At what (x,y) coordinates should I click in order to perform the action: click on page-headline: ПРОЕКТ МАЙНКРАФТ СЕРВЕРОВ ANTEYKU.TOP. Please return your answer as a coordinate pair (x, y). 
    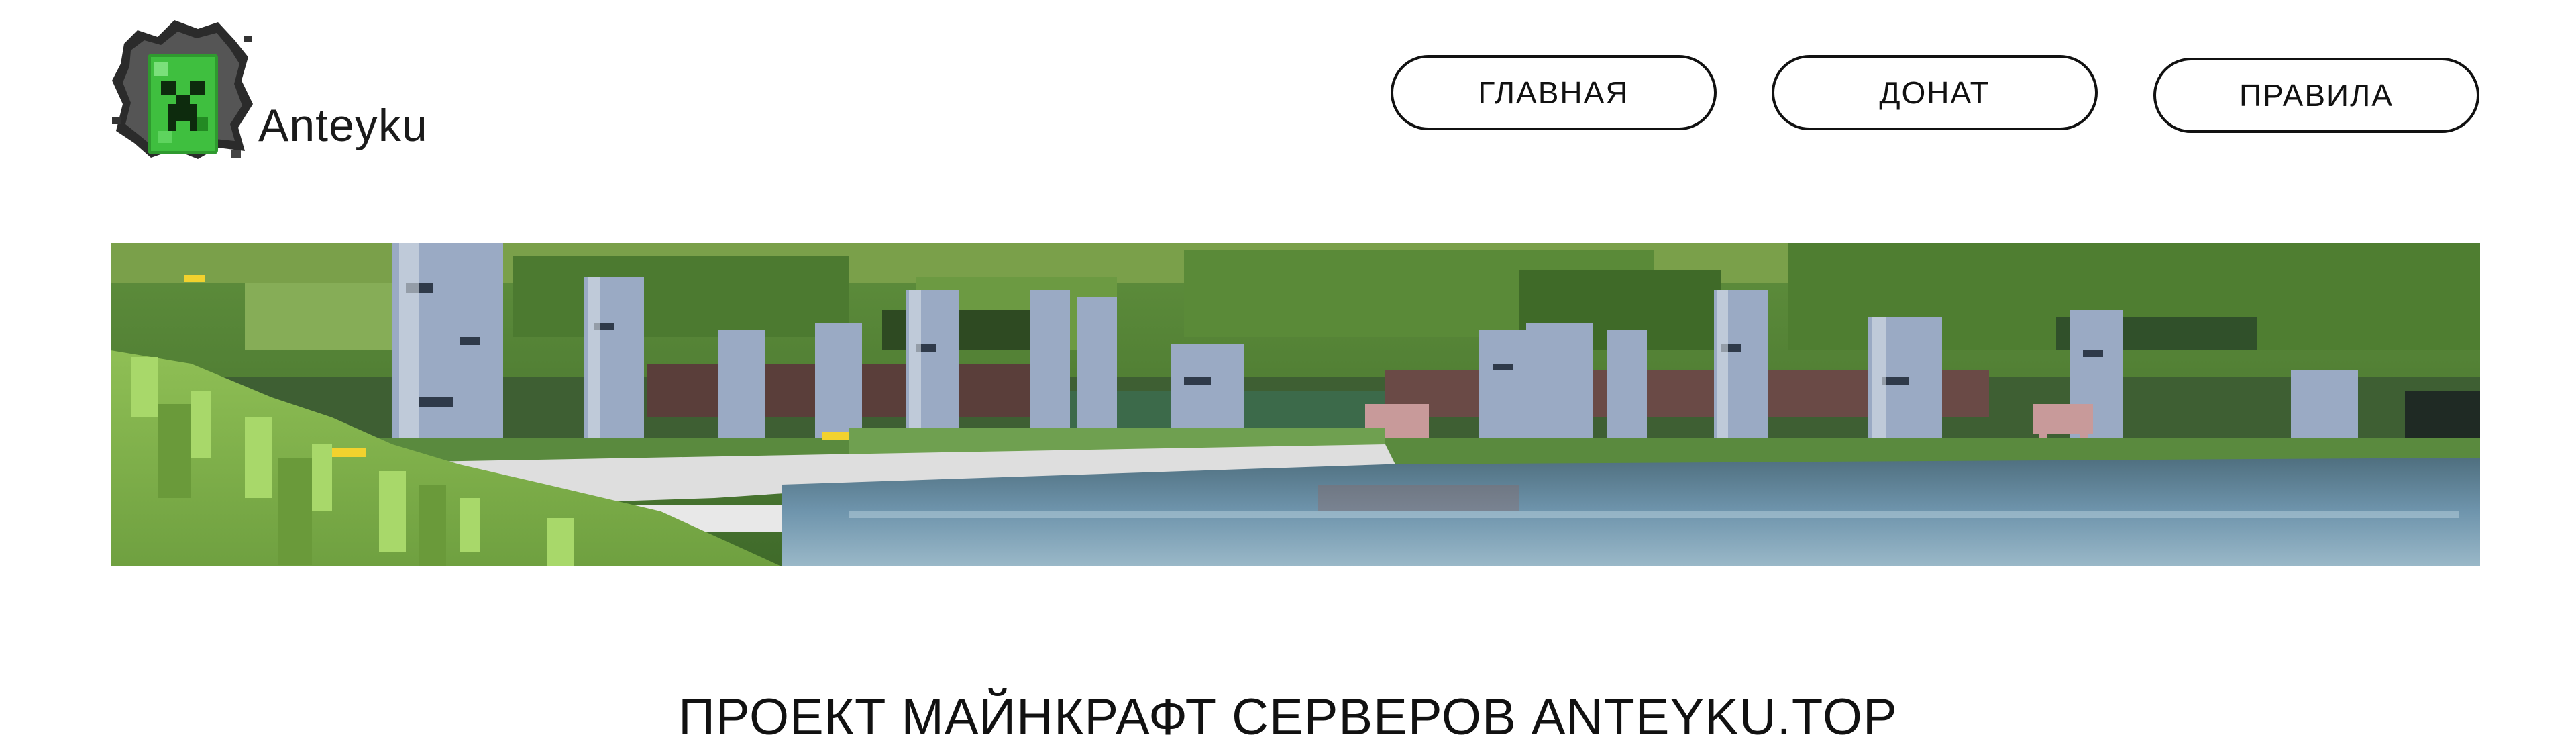
    Looking at the image, I should click on (1288, 718).